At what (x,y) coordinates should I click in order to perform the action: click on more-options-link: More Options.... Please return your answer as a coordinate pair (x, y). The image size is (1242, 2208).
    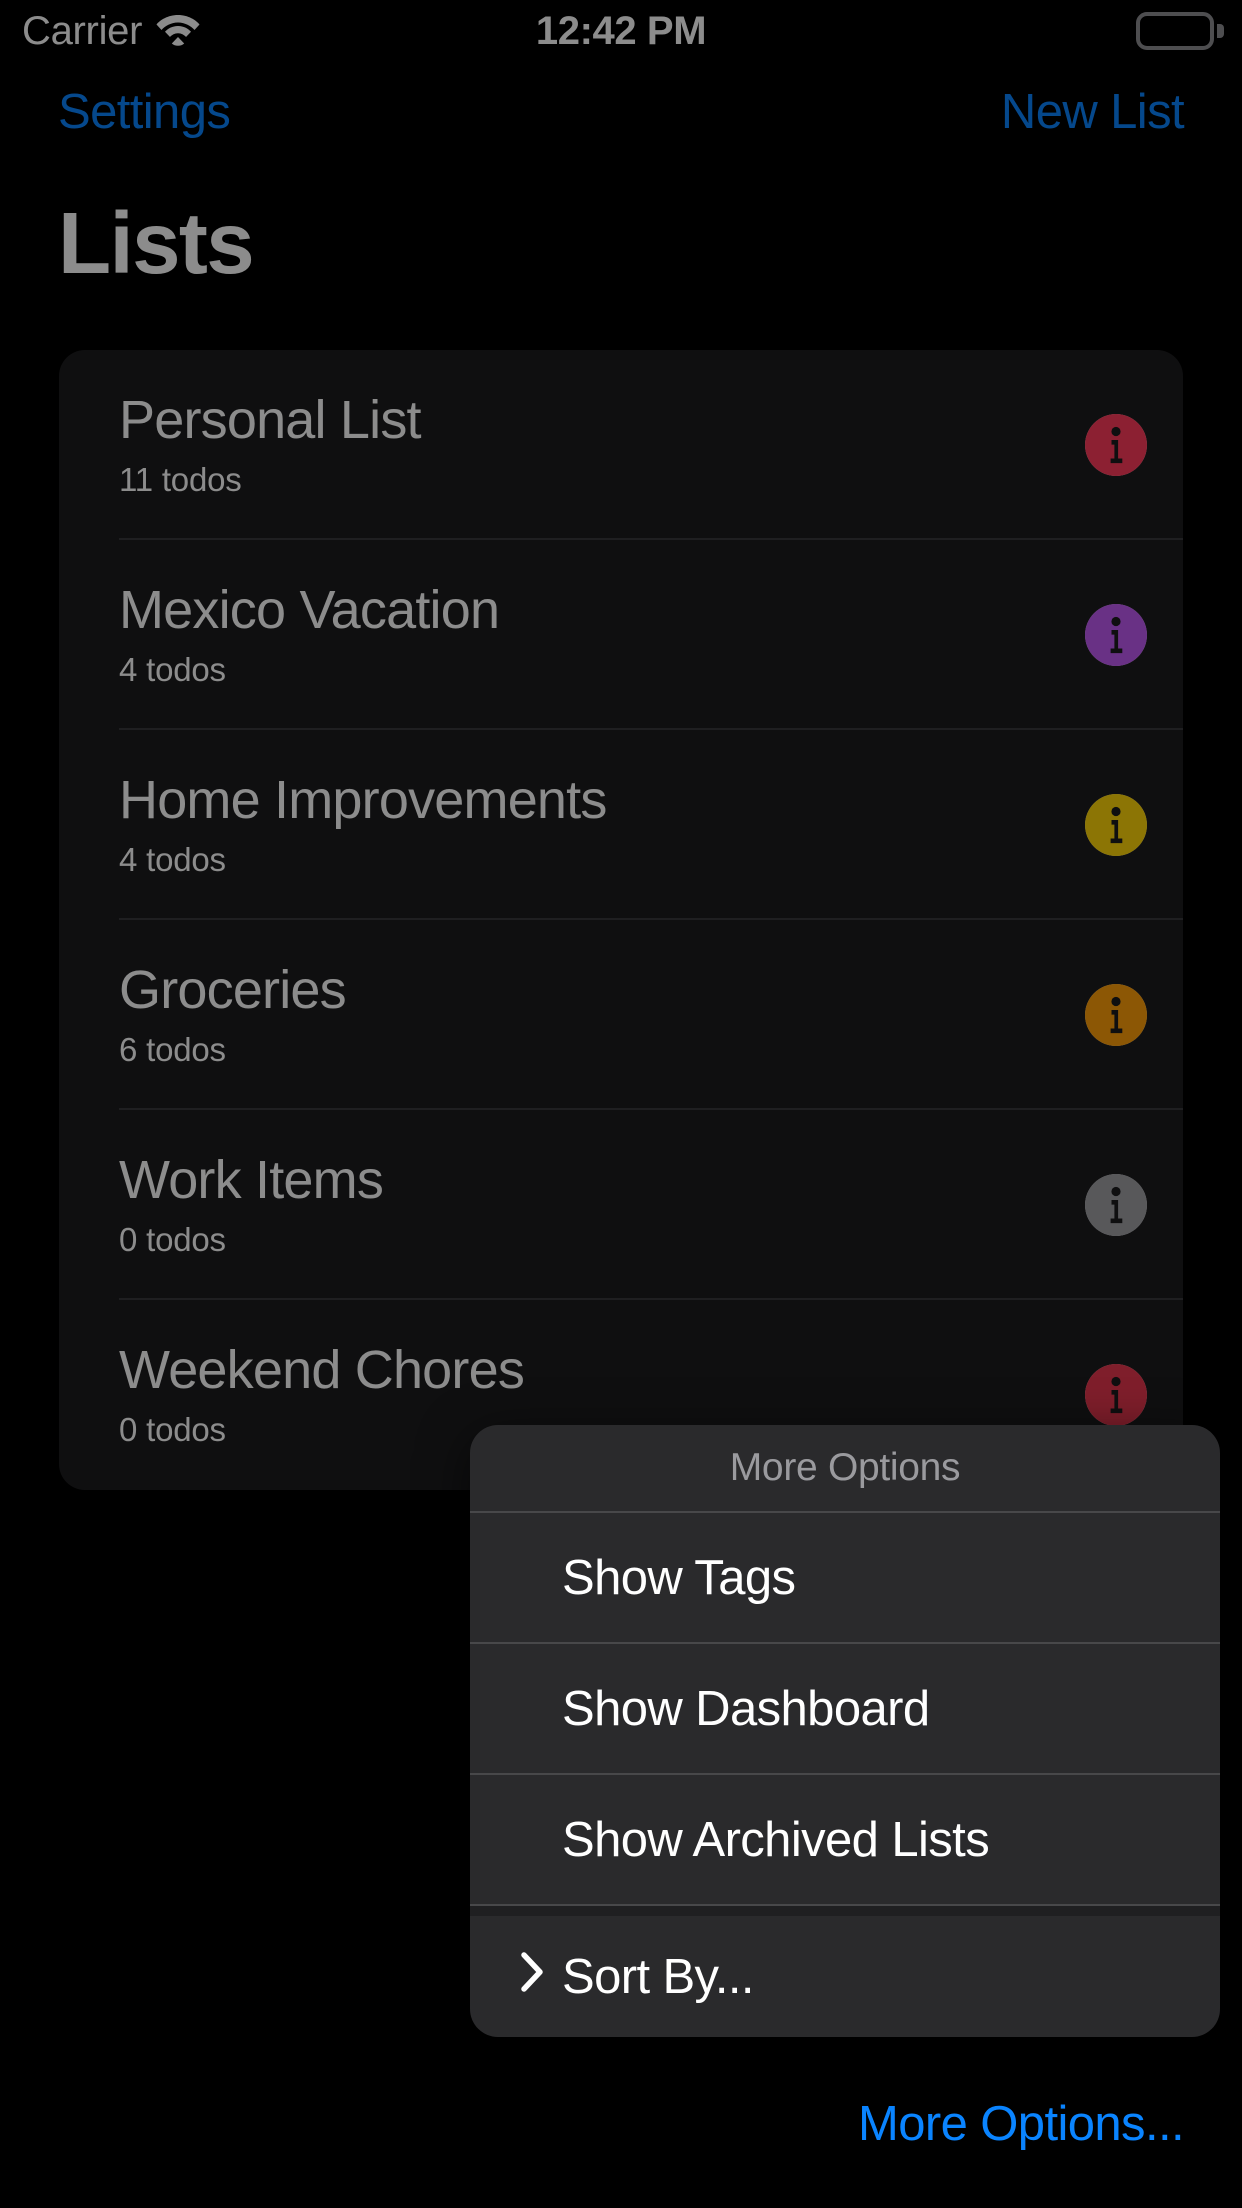
    Looking at the image, I should click on (1021, 2124).